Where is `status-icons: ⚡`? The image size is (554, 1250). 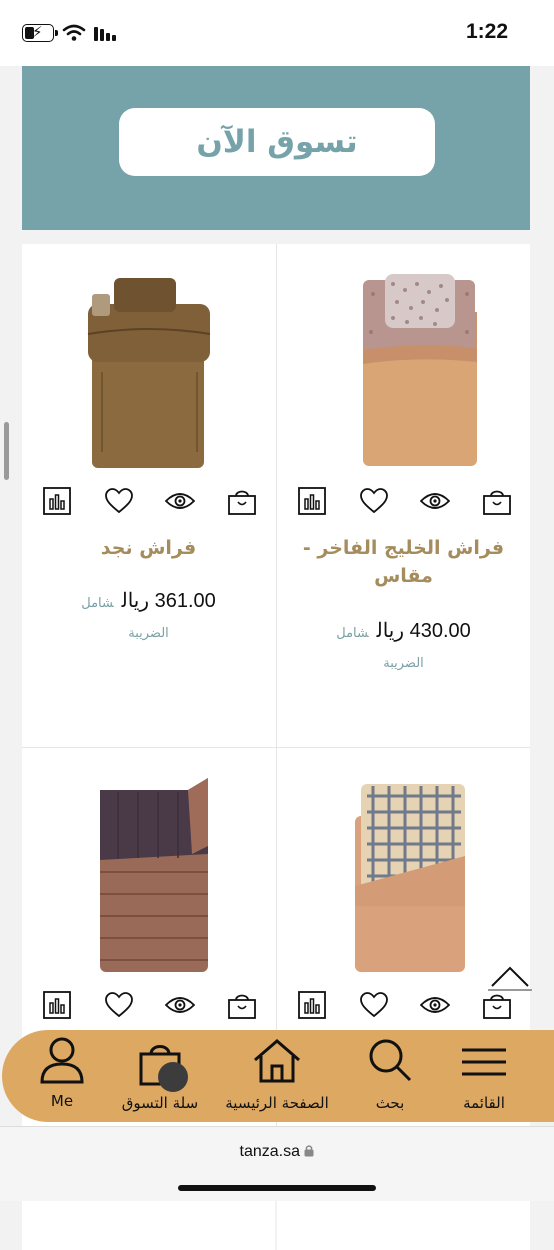 status-icons: ⚡ is located at coordinates (70, 32).